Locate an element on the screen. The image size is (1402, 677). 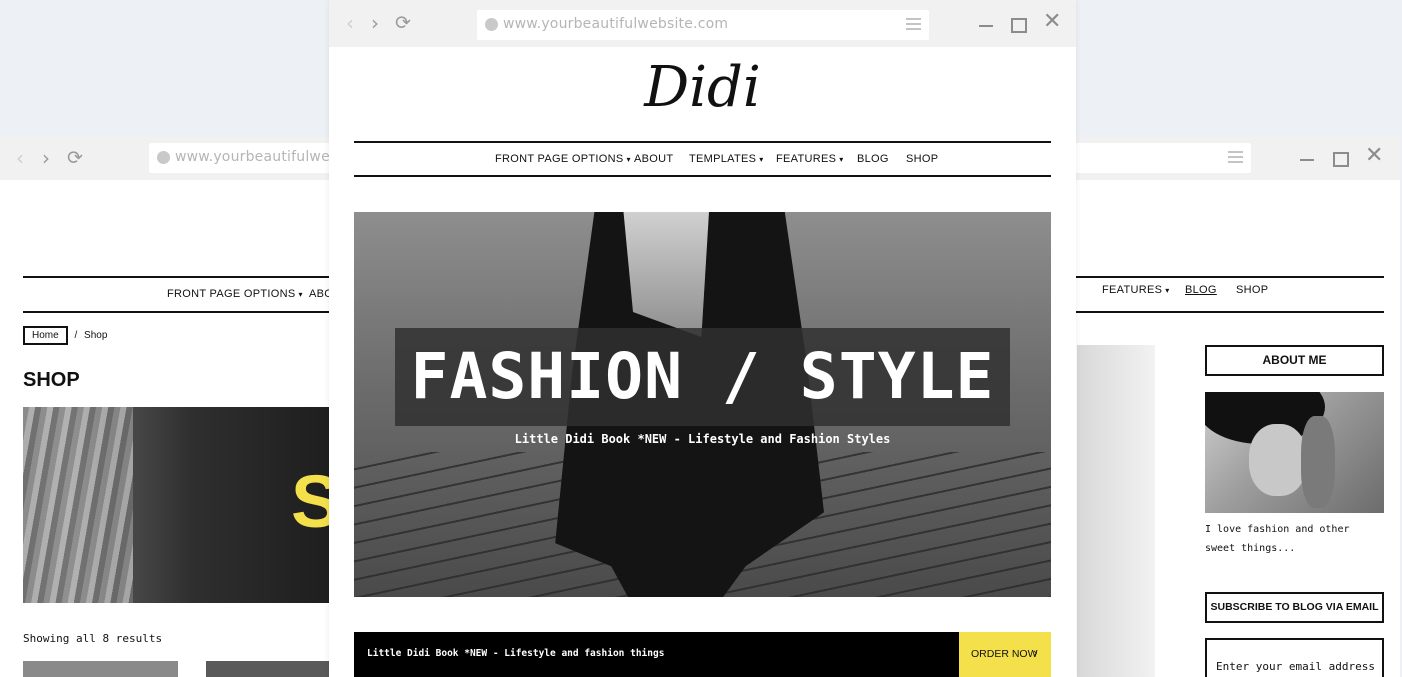
email-field: Enter your email address is located at coordinates (1294, 657).